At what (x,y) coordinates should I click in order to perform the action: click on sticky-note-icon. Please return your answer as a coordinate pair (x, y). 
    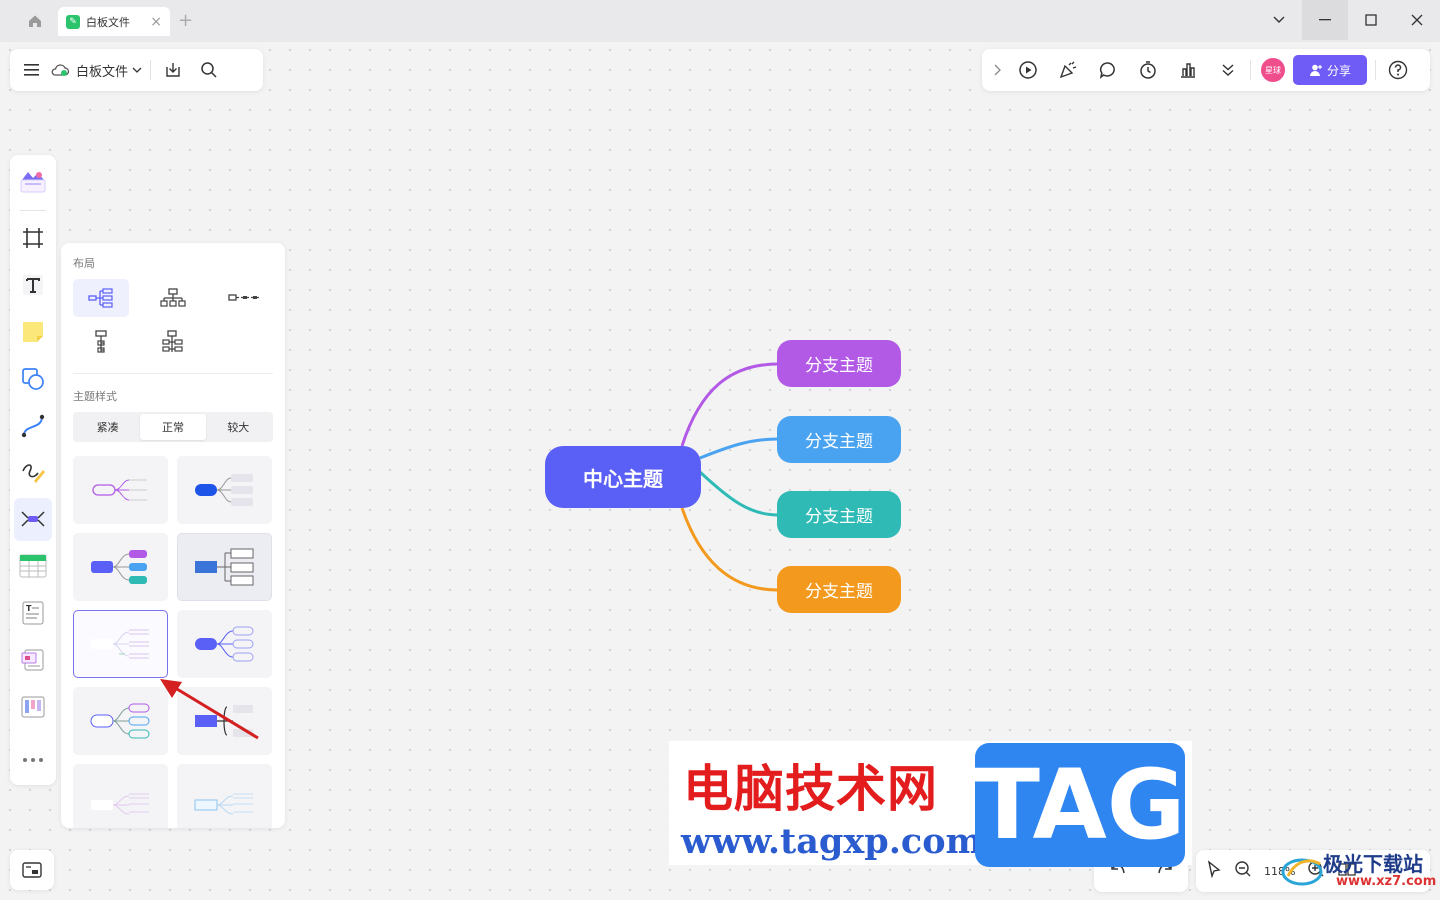
    Looking at the image, I should click on (33, 332).